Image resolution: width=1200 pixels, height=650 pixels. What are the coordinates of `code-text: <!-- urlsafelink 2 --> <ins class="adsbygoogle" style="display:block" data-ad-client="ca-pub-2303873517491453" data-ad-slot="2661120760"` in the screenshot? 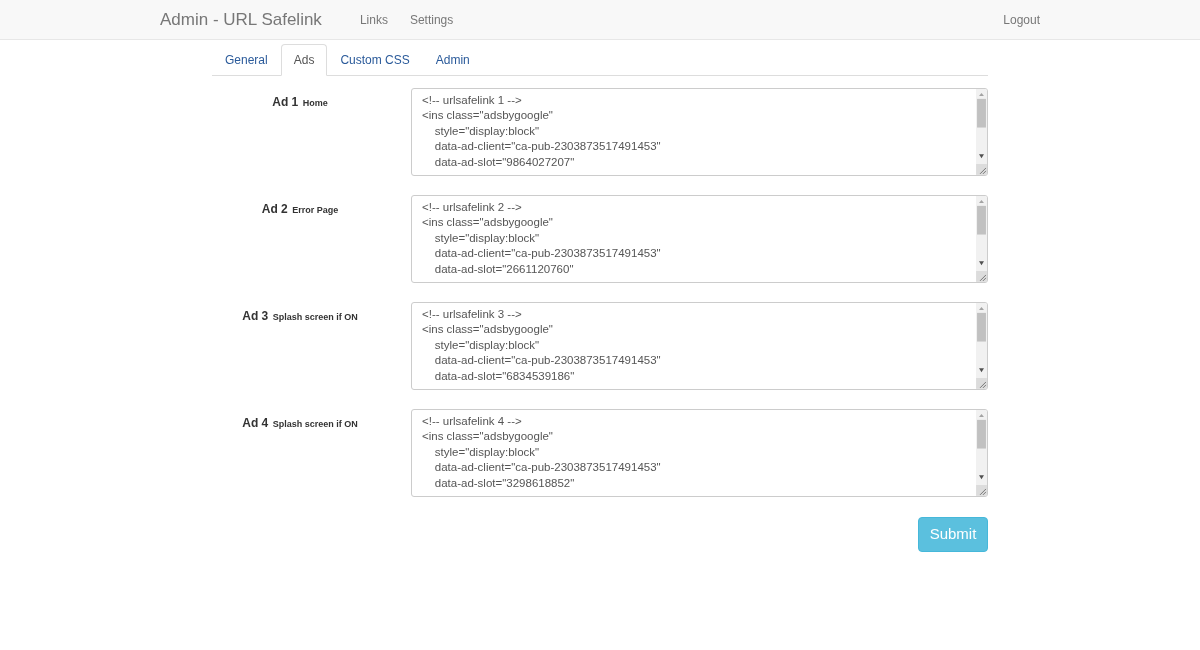 It's located at (541, 238).